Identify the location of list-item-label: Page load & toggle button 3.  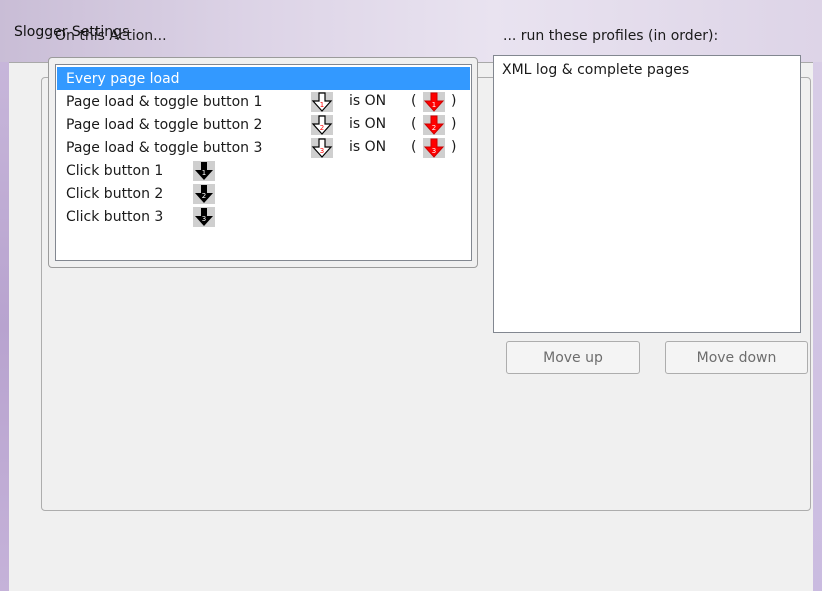
(164, 147).